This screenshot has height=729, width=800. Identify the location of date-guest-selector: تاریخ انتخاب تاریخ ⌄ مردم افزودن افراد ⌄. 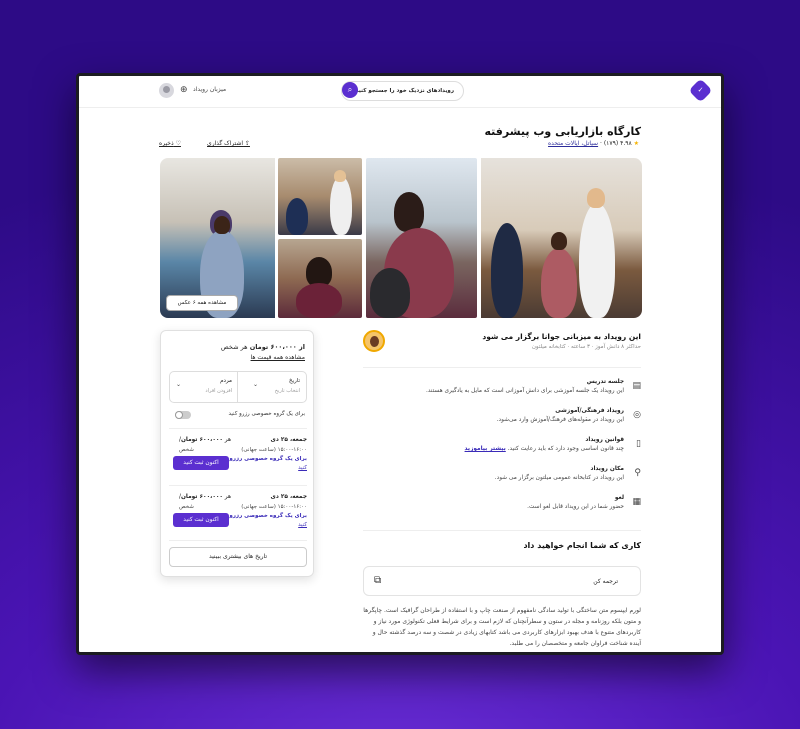
(238, 387).